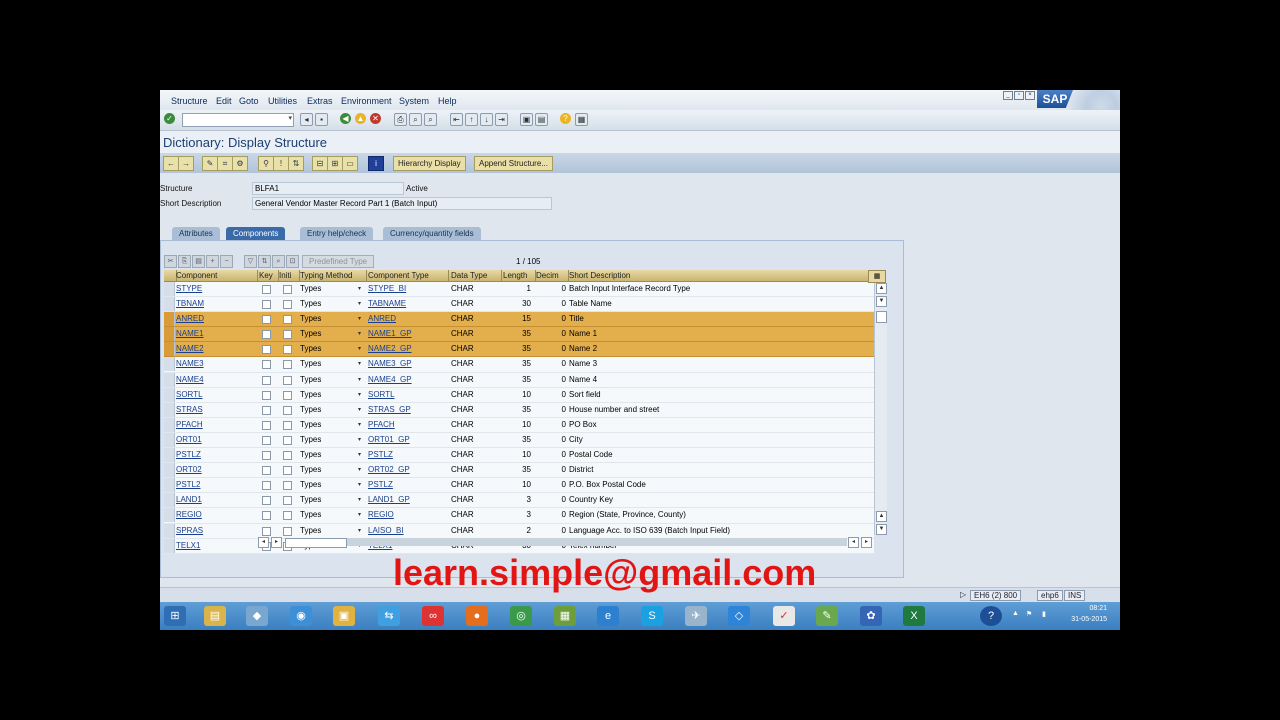 This screenshot has width=1280, height=720. Describe the element at coordinates (407, 410) in the screenshot. I see `cell-component-type: STRAS_GP` at that location.